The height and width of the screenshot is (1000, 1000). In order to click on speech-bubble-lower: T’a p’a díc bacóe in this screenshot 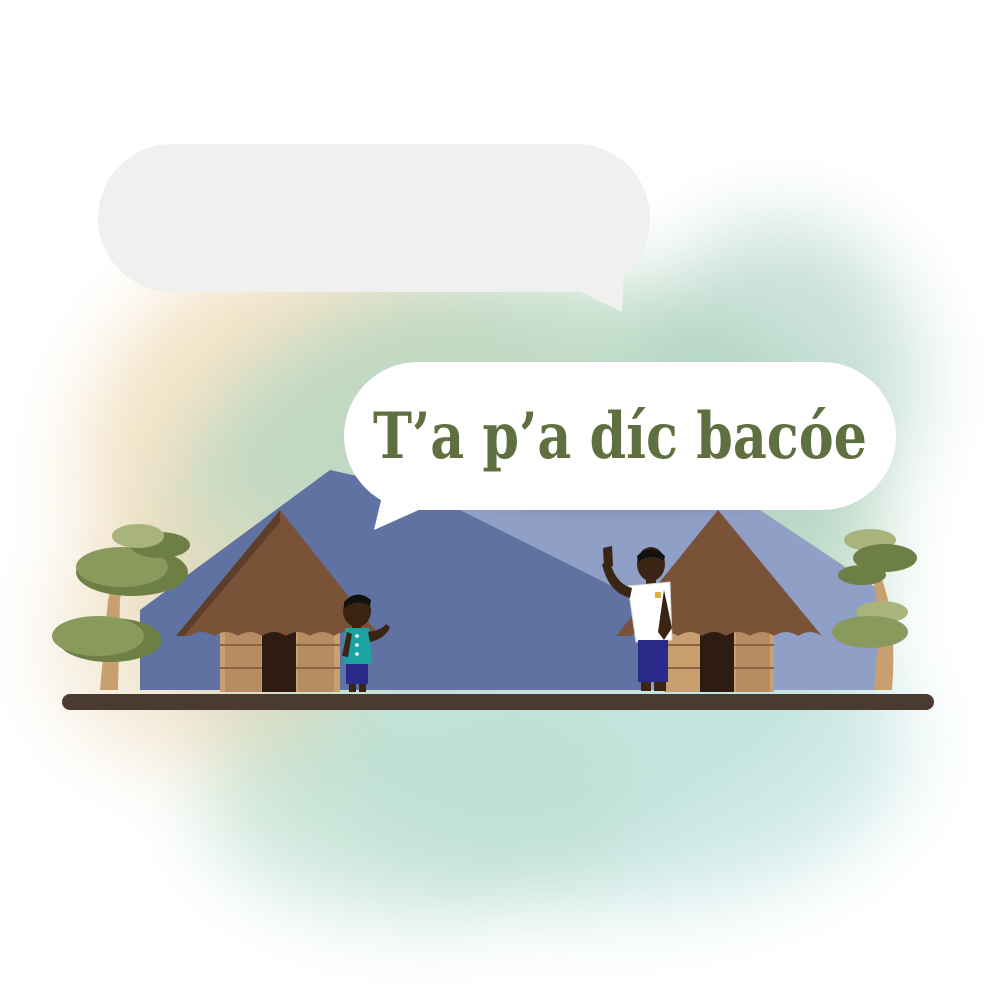, I will do `click(620, 446)`.